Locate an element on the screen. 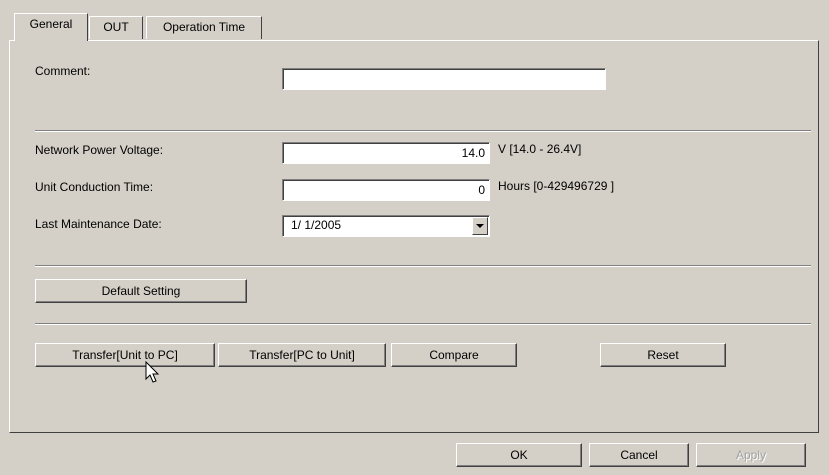 The height and width of the screenshot is (475, 829). unit-conduction-time-label: Unit Conduction Time: is located at coordinates (94, 187).